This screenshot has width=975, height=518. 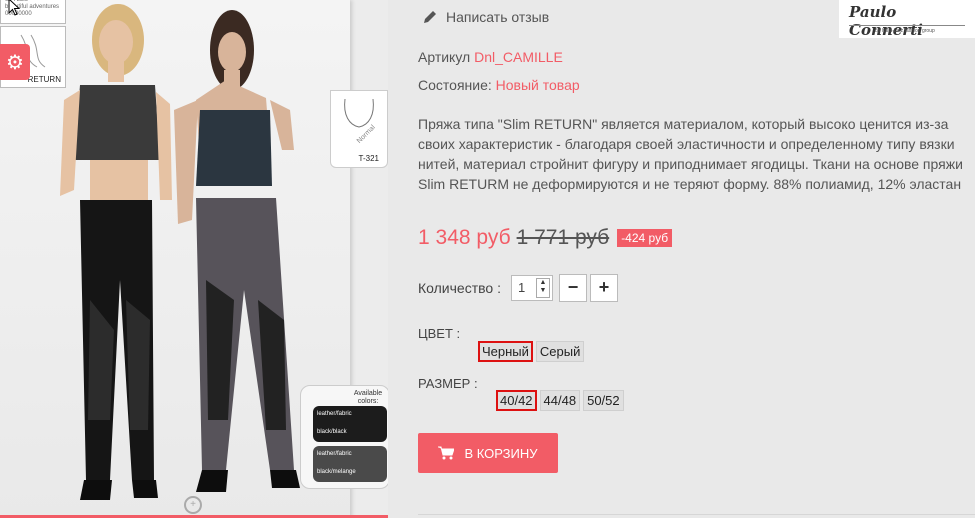 I want to click on write-review-link: Написать отзыв, so click(x=485, y=17).